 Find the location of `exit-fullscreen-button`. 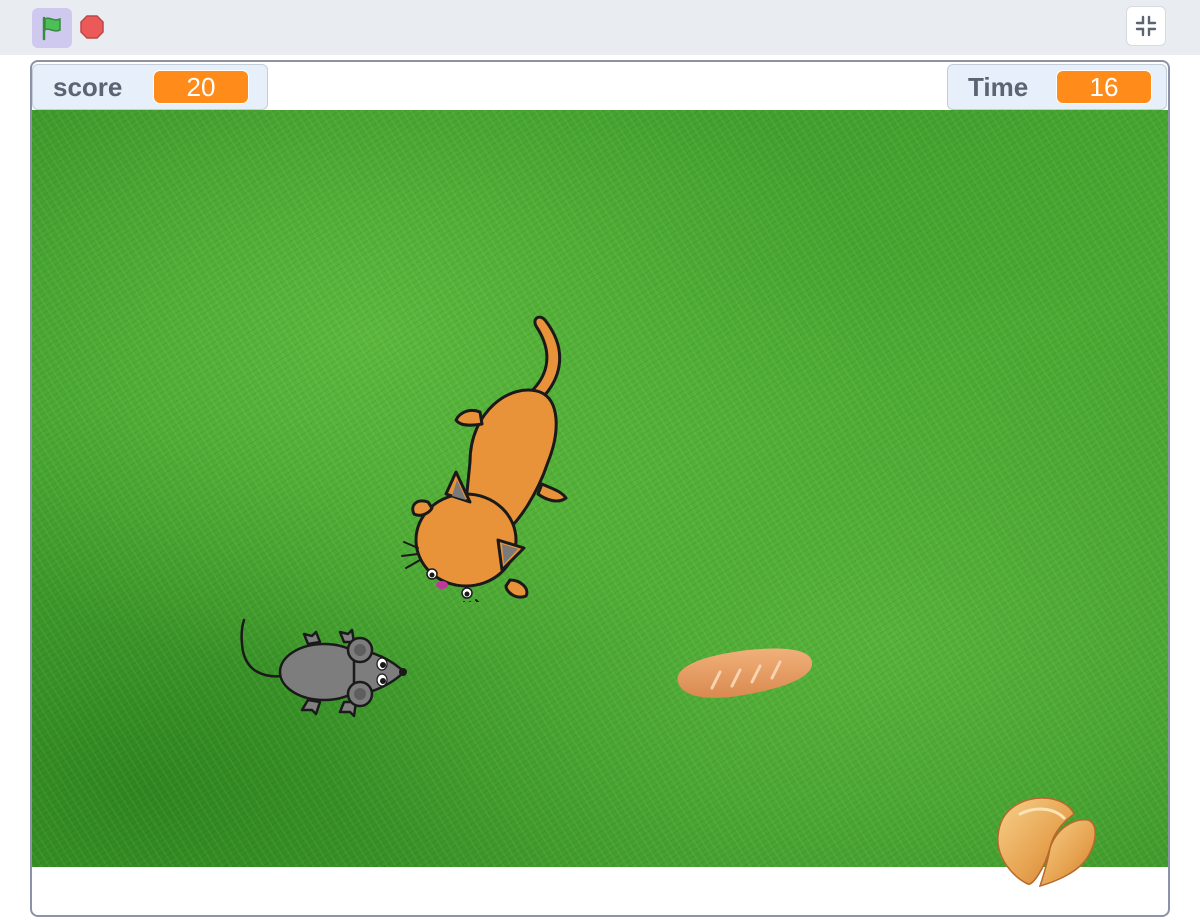

exit-fullscreen-button is located at coordinates (1146, 26).